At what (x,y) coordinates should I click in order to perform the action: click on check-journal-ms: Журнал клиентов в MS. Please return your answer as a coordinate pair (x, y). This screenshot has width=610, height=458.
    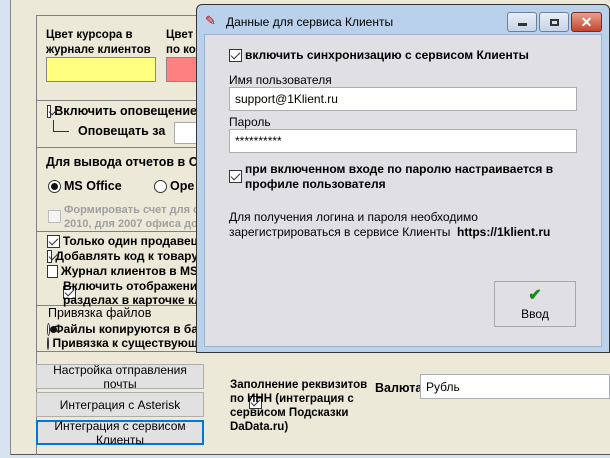
    Looking at the image, I should click on (122, 271).